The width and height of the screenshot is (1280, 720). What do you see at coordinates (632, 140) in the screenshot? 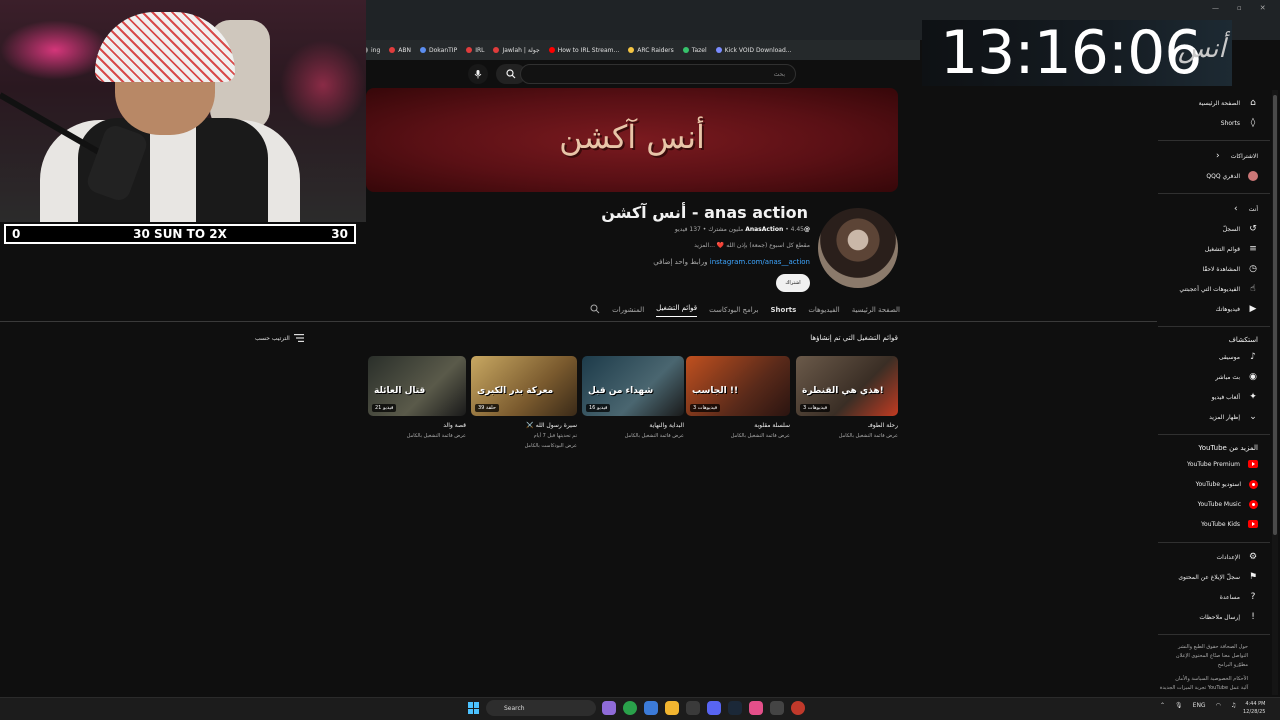
I see `channel-banner: أنس آكشن` at bounding box center [632, 140].